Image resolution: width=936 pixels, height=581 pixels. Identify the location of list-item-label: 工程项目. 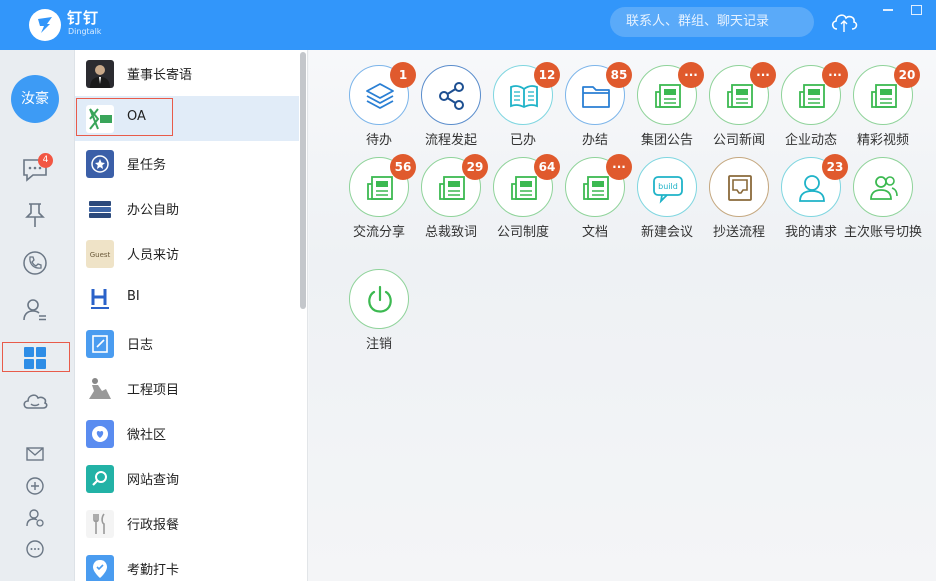
(153, 390).